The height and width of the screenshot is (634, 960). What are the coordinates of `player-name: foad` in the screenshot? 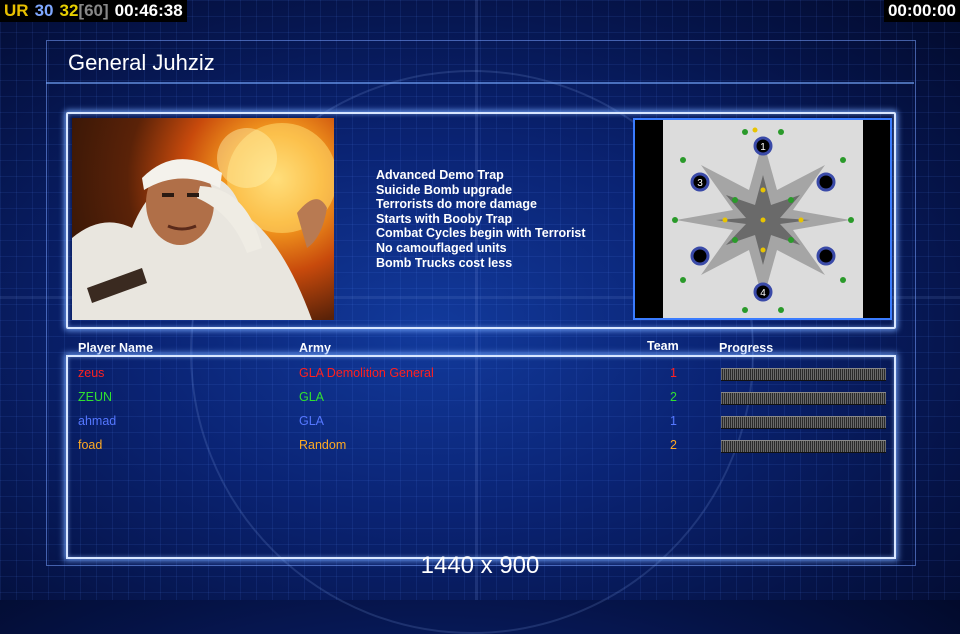 It's located at (90, 445).